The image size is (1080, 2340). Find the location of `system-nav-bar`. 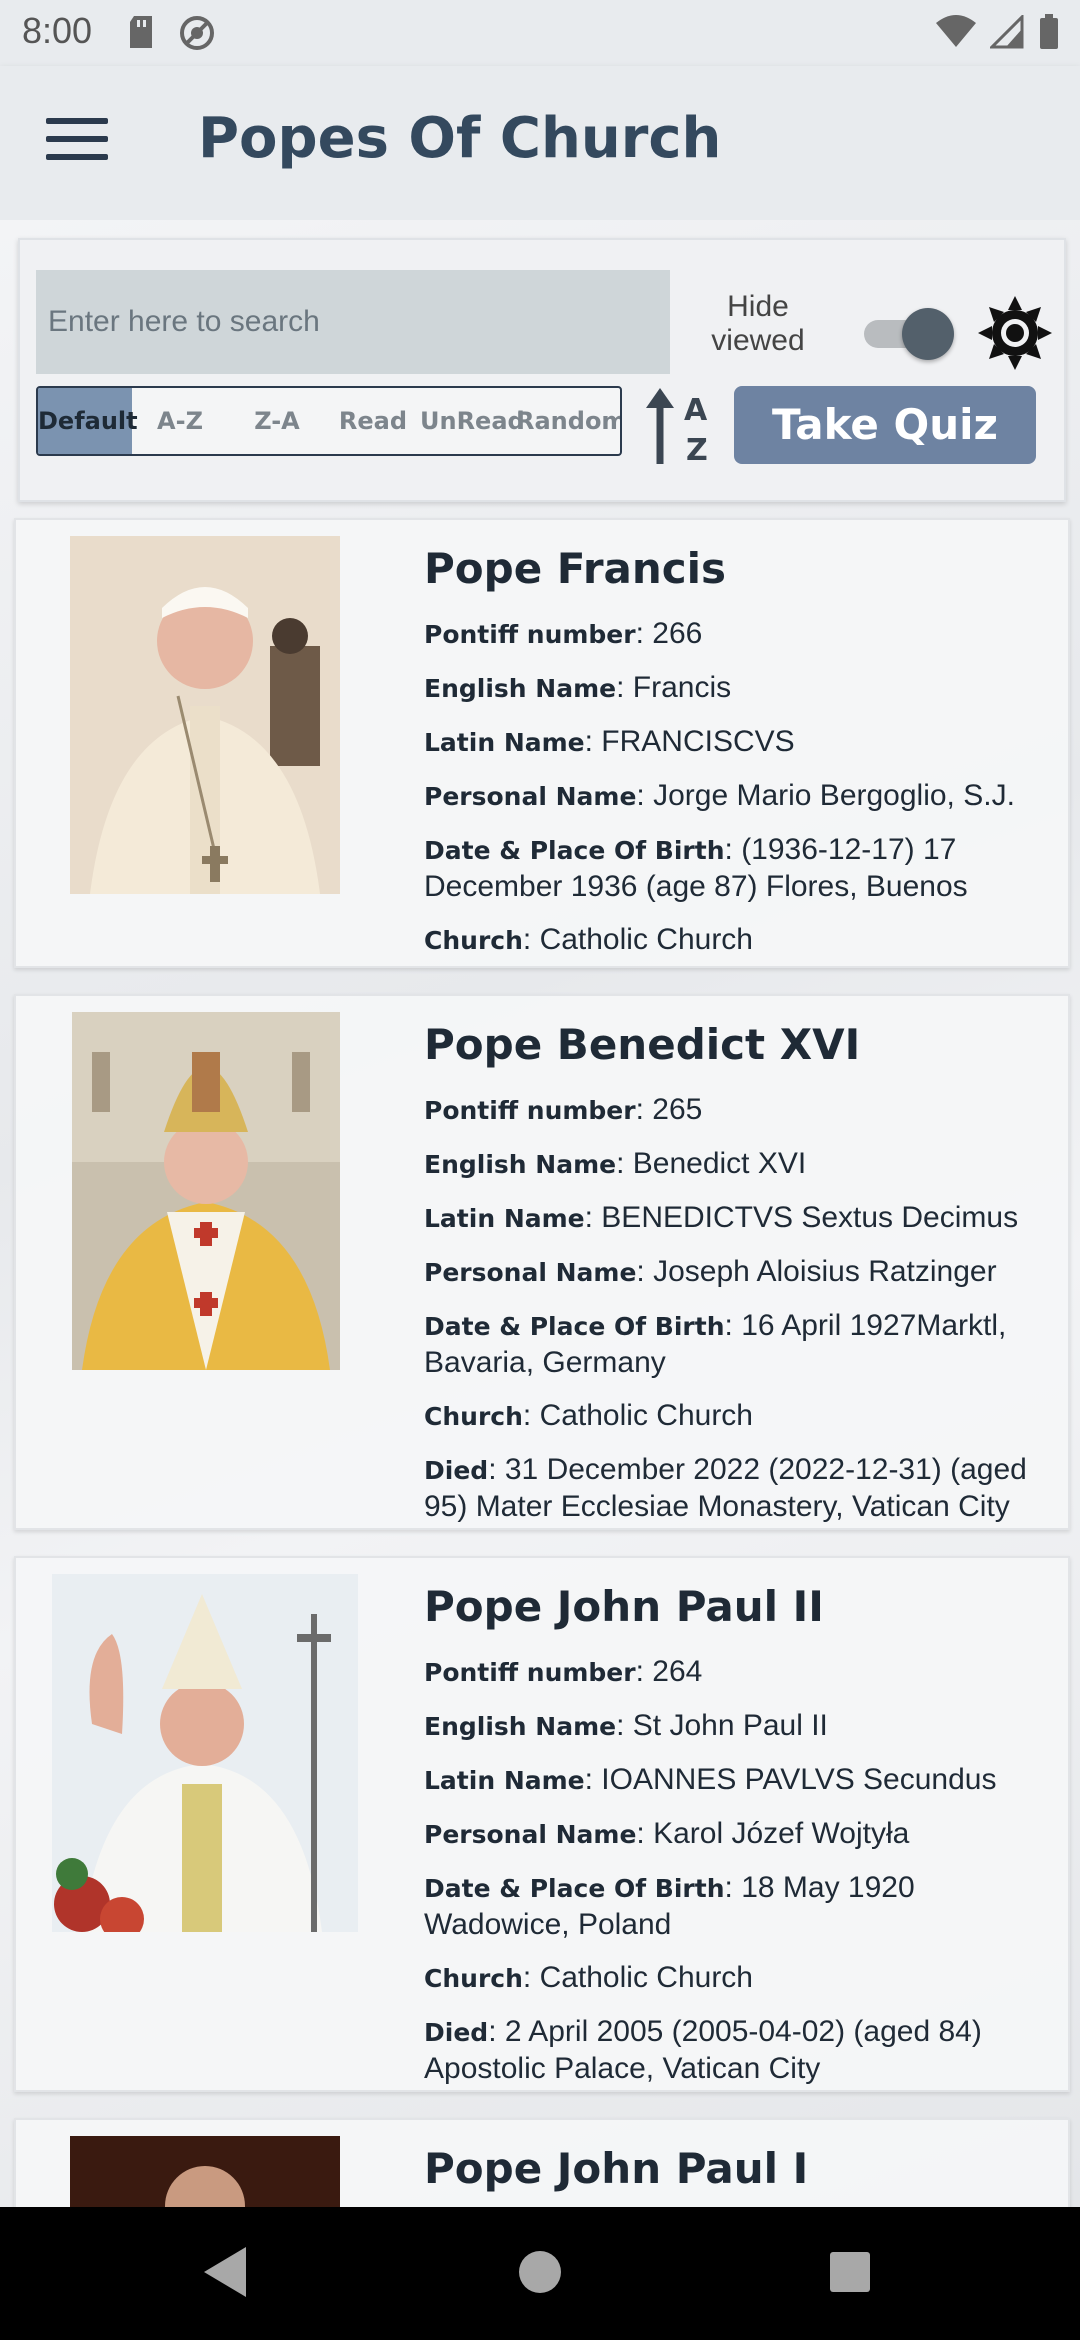

system-nav-bar is located at coordinates (540, 2273).